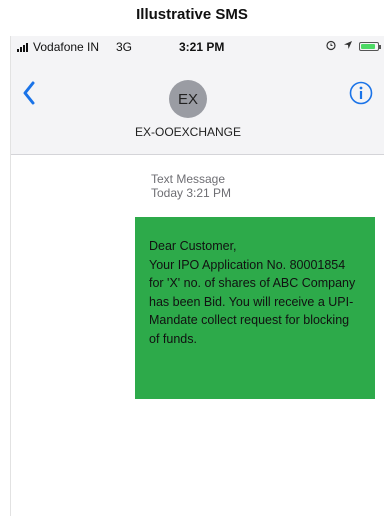 The image size is (384, 516). What do you see at coordinates (191, 193) in the screenshot?
I see `message-timestamp: Today 3:21 PM` at bounding box center [191, 193].